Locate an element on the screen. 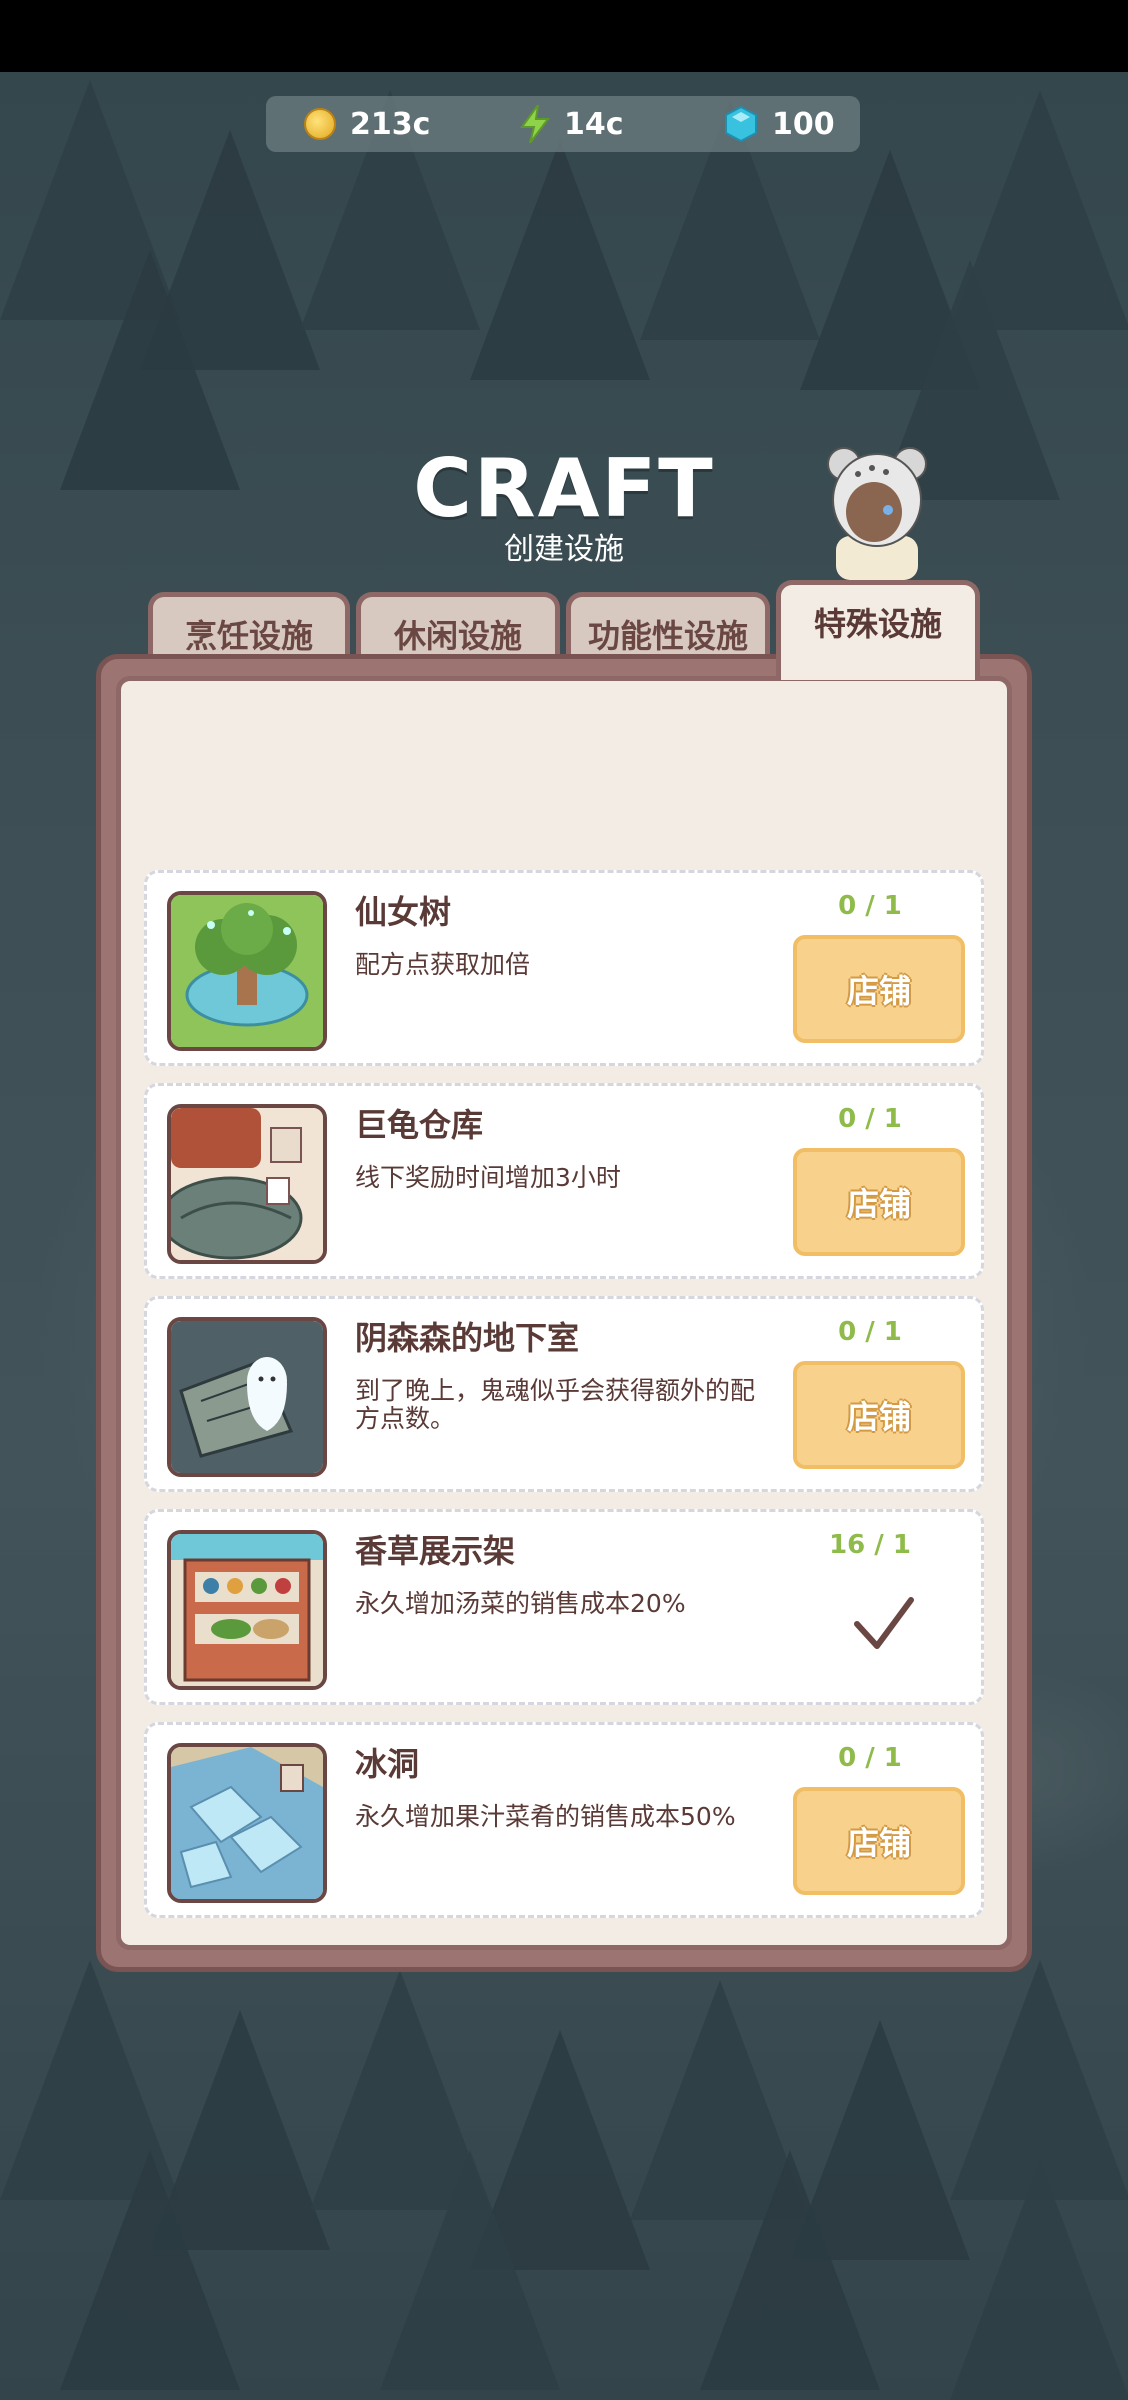  status-bar is located at coordinates (564, 36).